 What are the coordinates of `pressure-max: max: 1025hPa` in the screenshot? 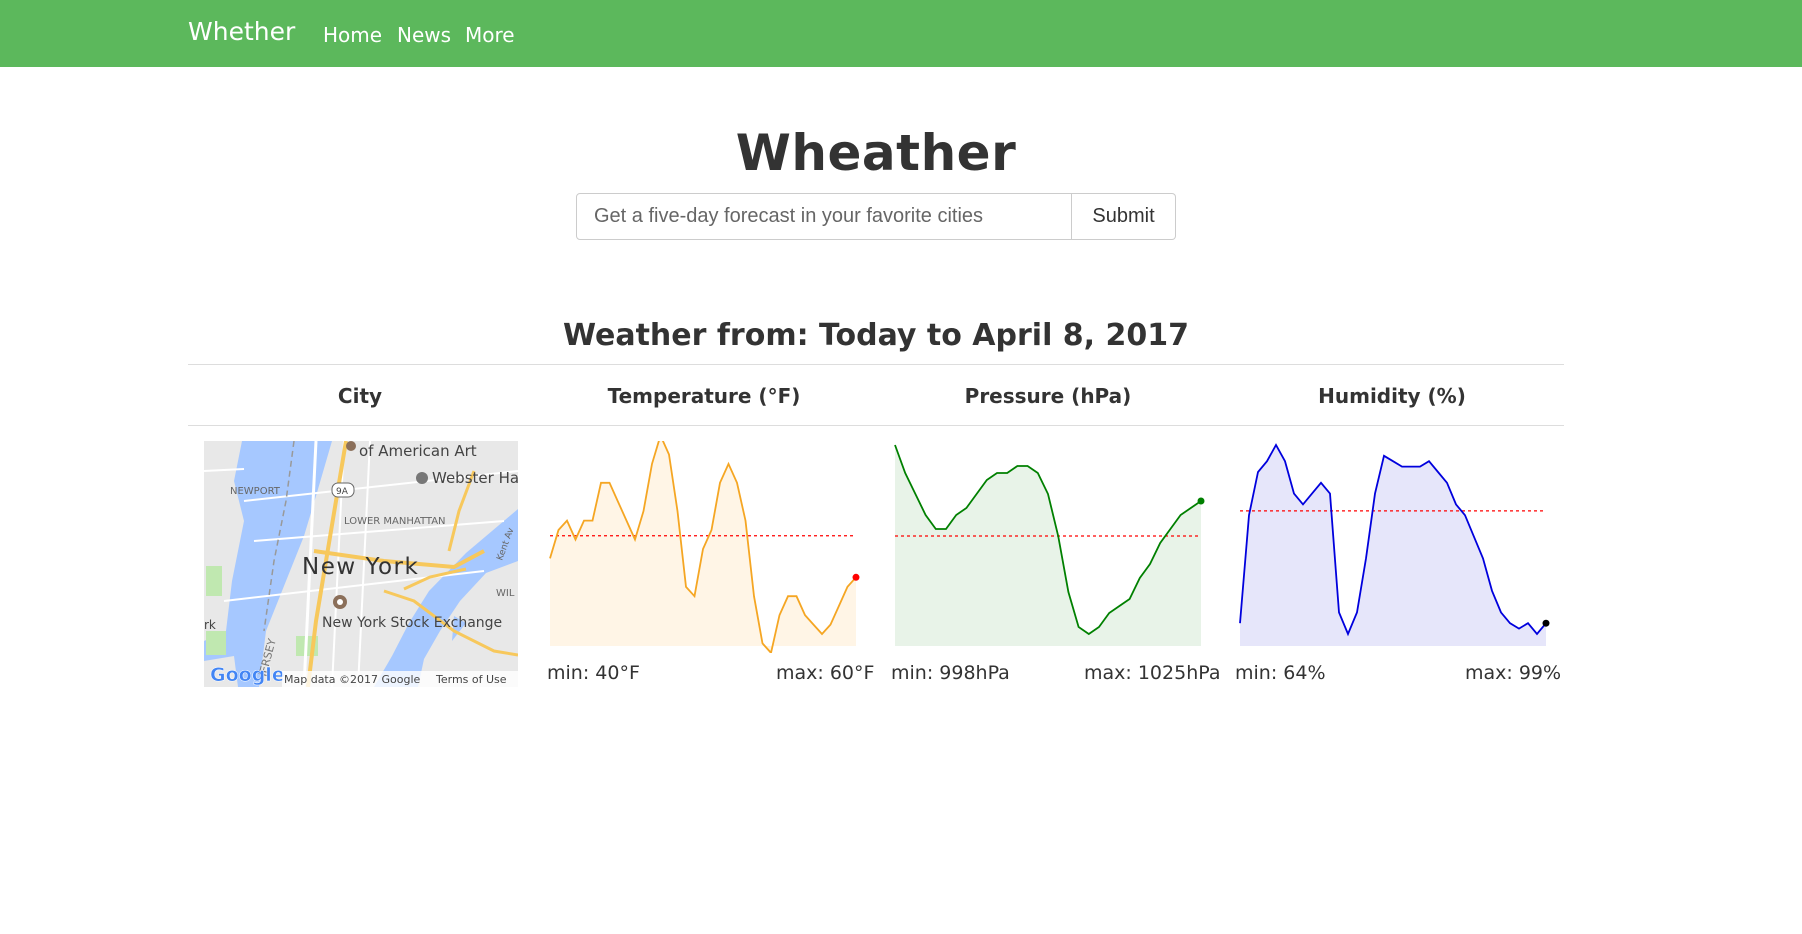 It's located at (1152, 673).